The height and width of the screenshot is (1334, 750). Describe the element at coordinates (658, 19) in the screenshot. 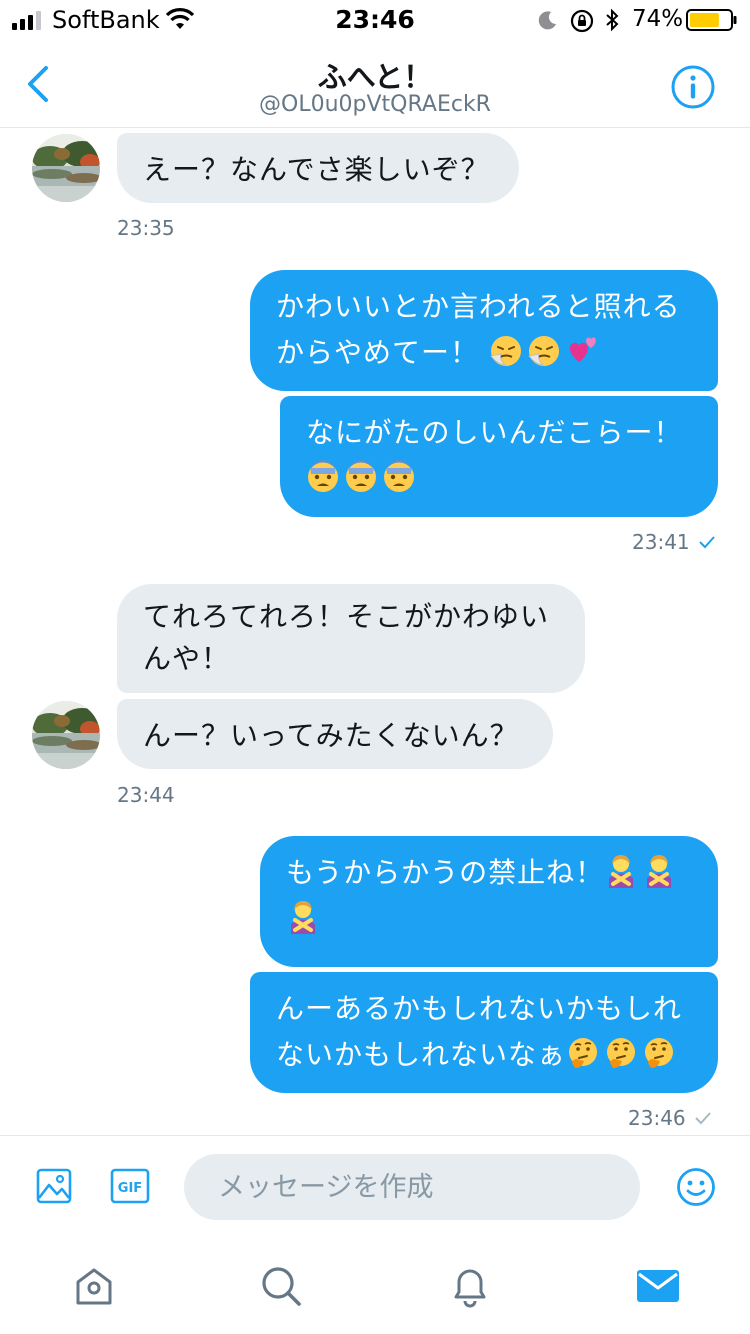

I see `battery-percent: 74%` at that location.